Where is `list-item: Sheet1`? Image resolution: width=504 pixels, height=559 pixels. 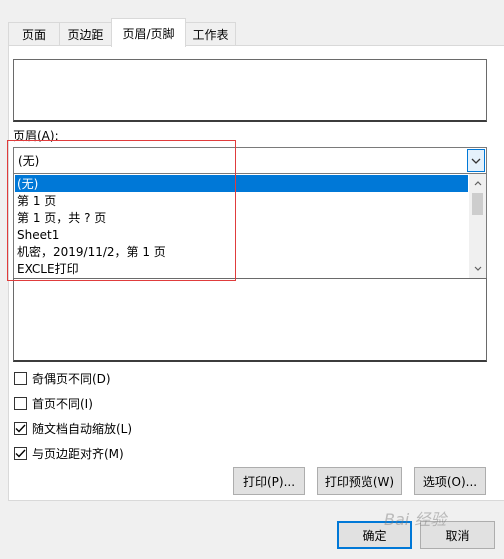 list-item: Sheet1 is located at coordinates (241, 234).